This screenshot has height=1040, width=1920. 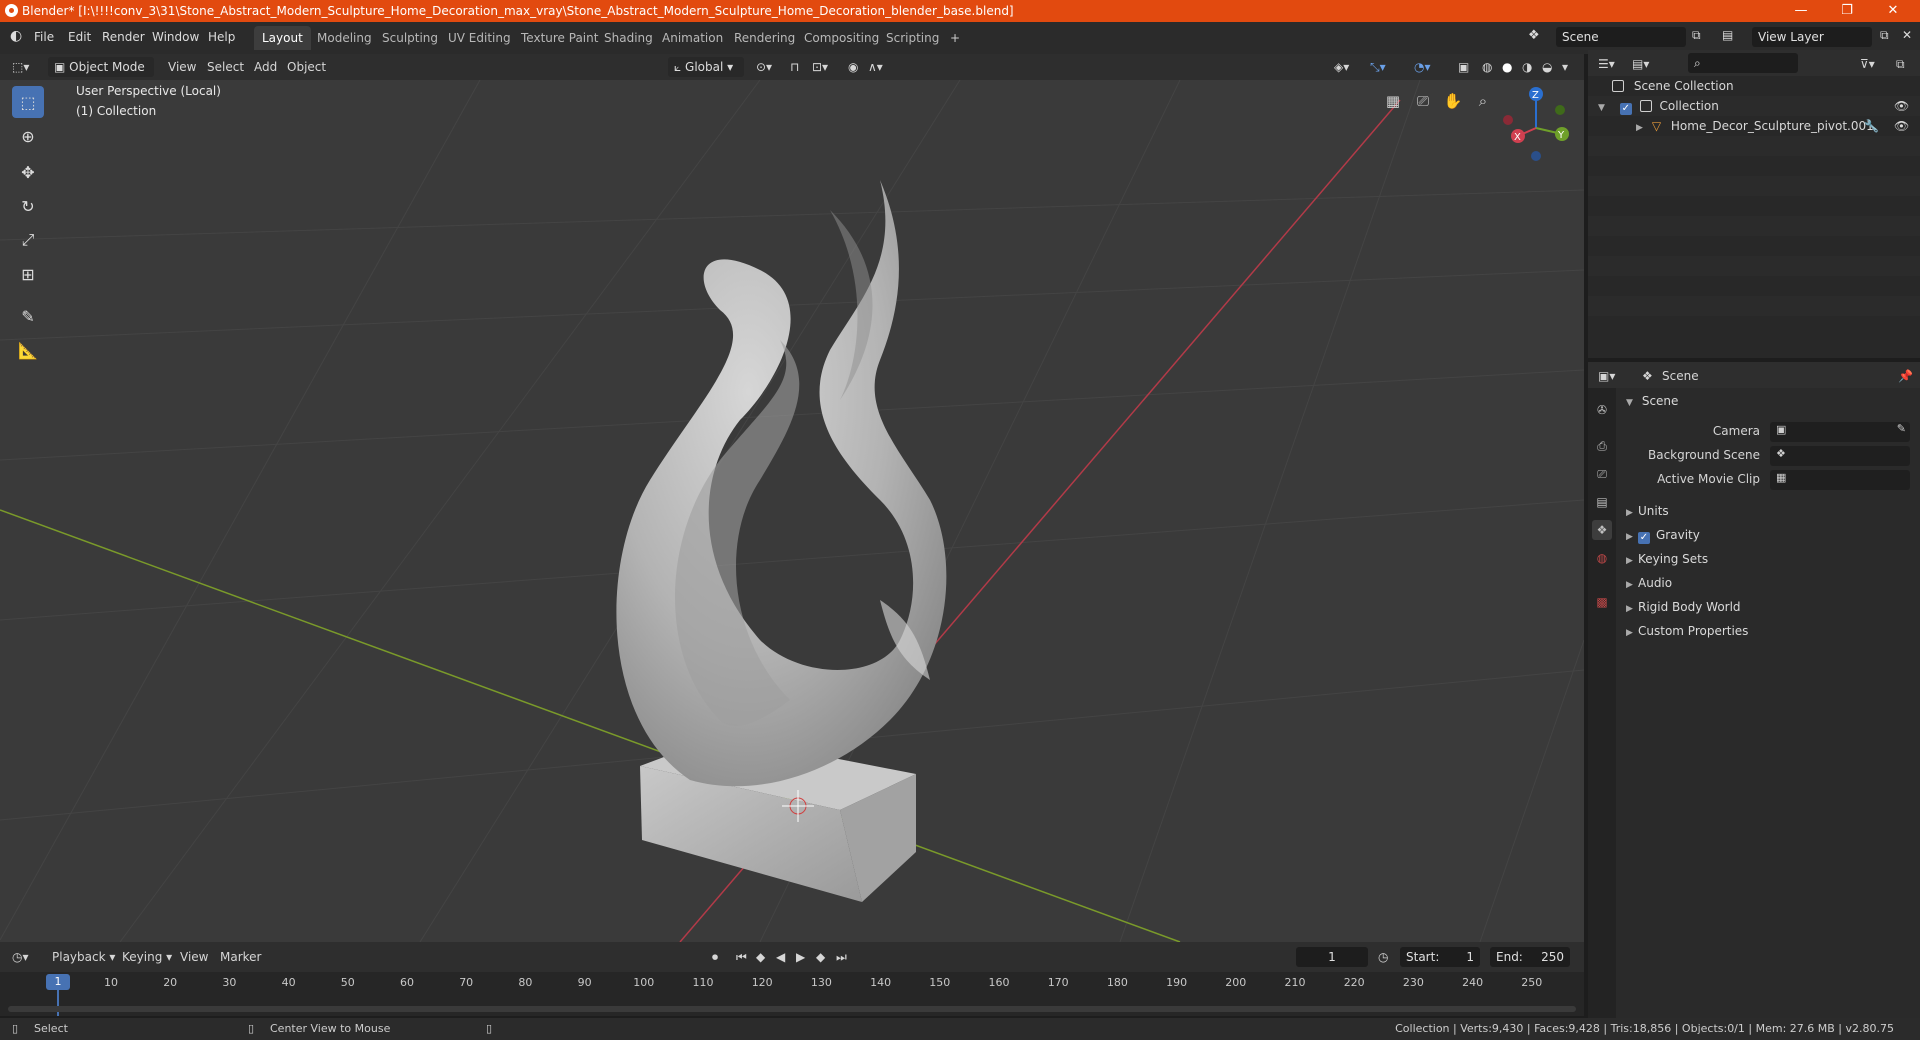 I want to click on timeline-editor-icon: ◷▾, so click(x=20, y=957).